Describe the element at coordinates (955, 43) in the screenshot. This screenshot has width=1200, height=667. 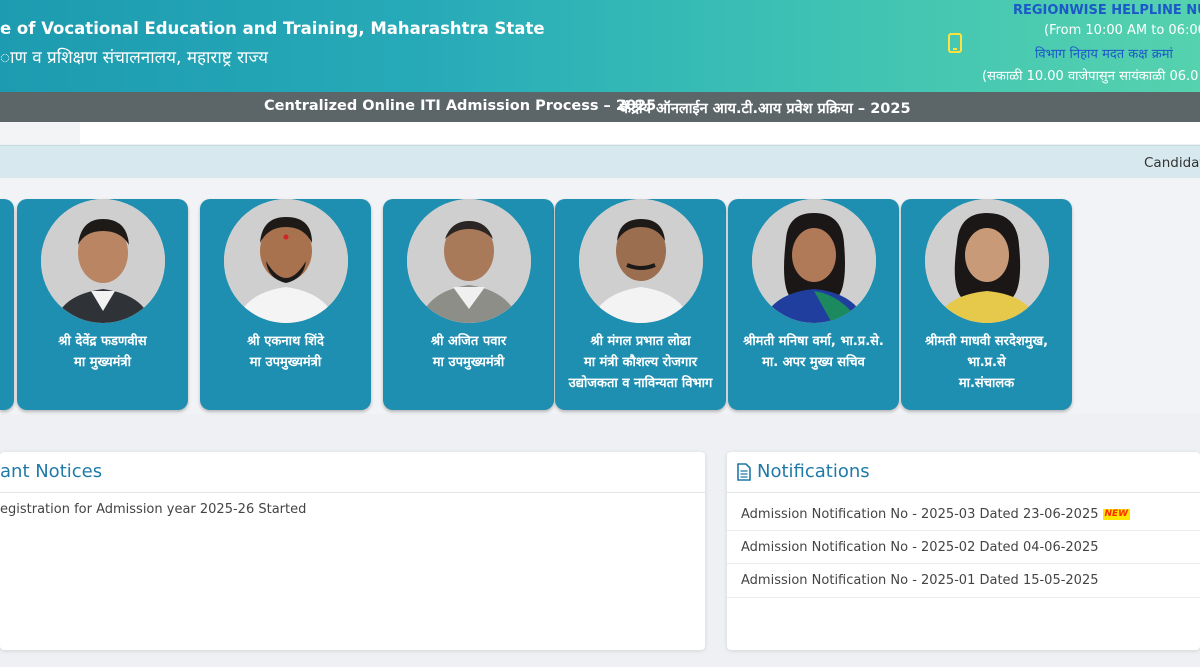
I see `phone-icon` at that location.